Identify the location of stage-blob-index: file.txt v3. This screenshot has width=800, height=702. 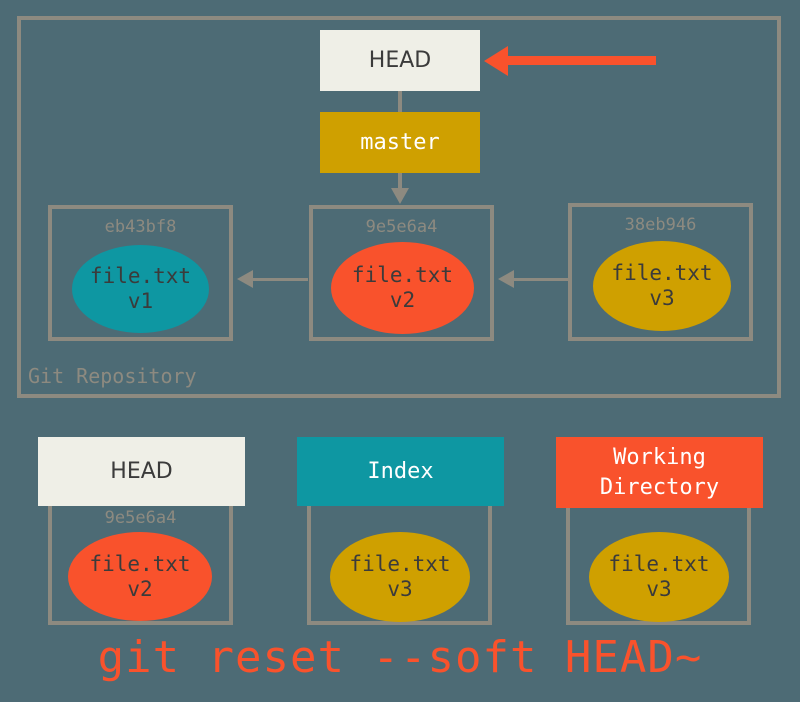
(400, 577).